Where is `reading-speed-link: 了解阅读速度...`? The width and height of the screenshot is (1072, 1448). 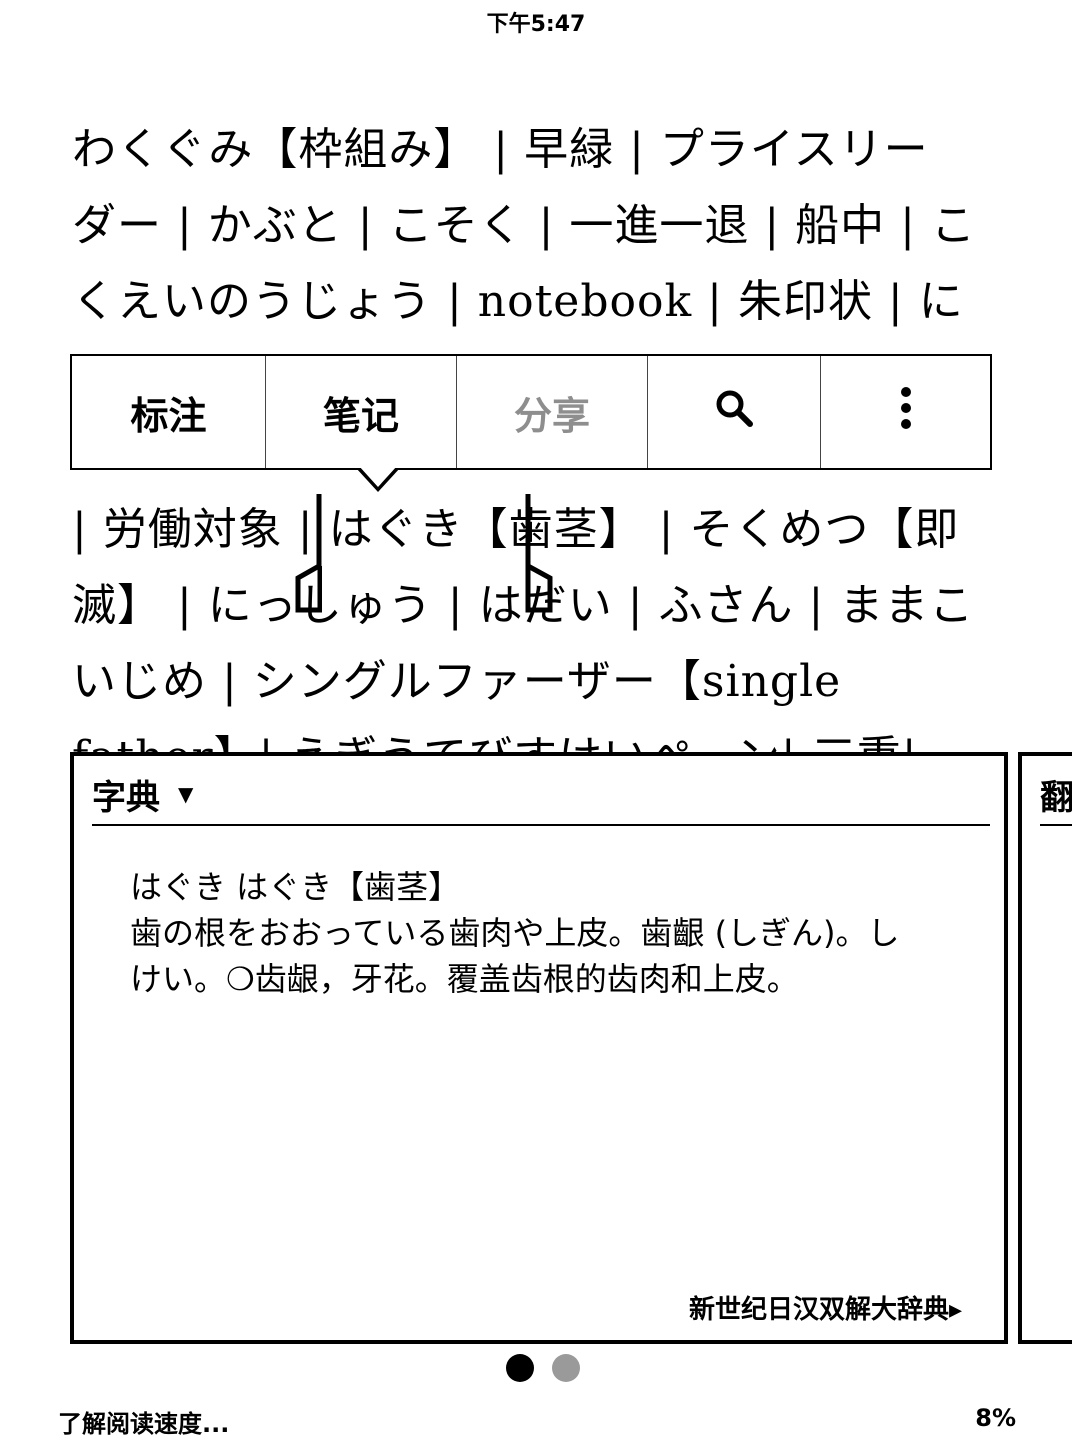 reading-speed-link: 了解阅读速度... is located at coordinates (143, 1421).